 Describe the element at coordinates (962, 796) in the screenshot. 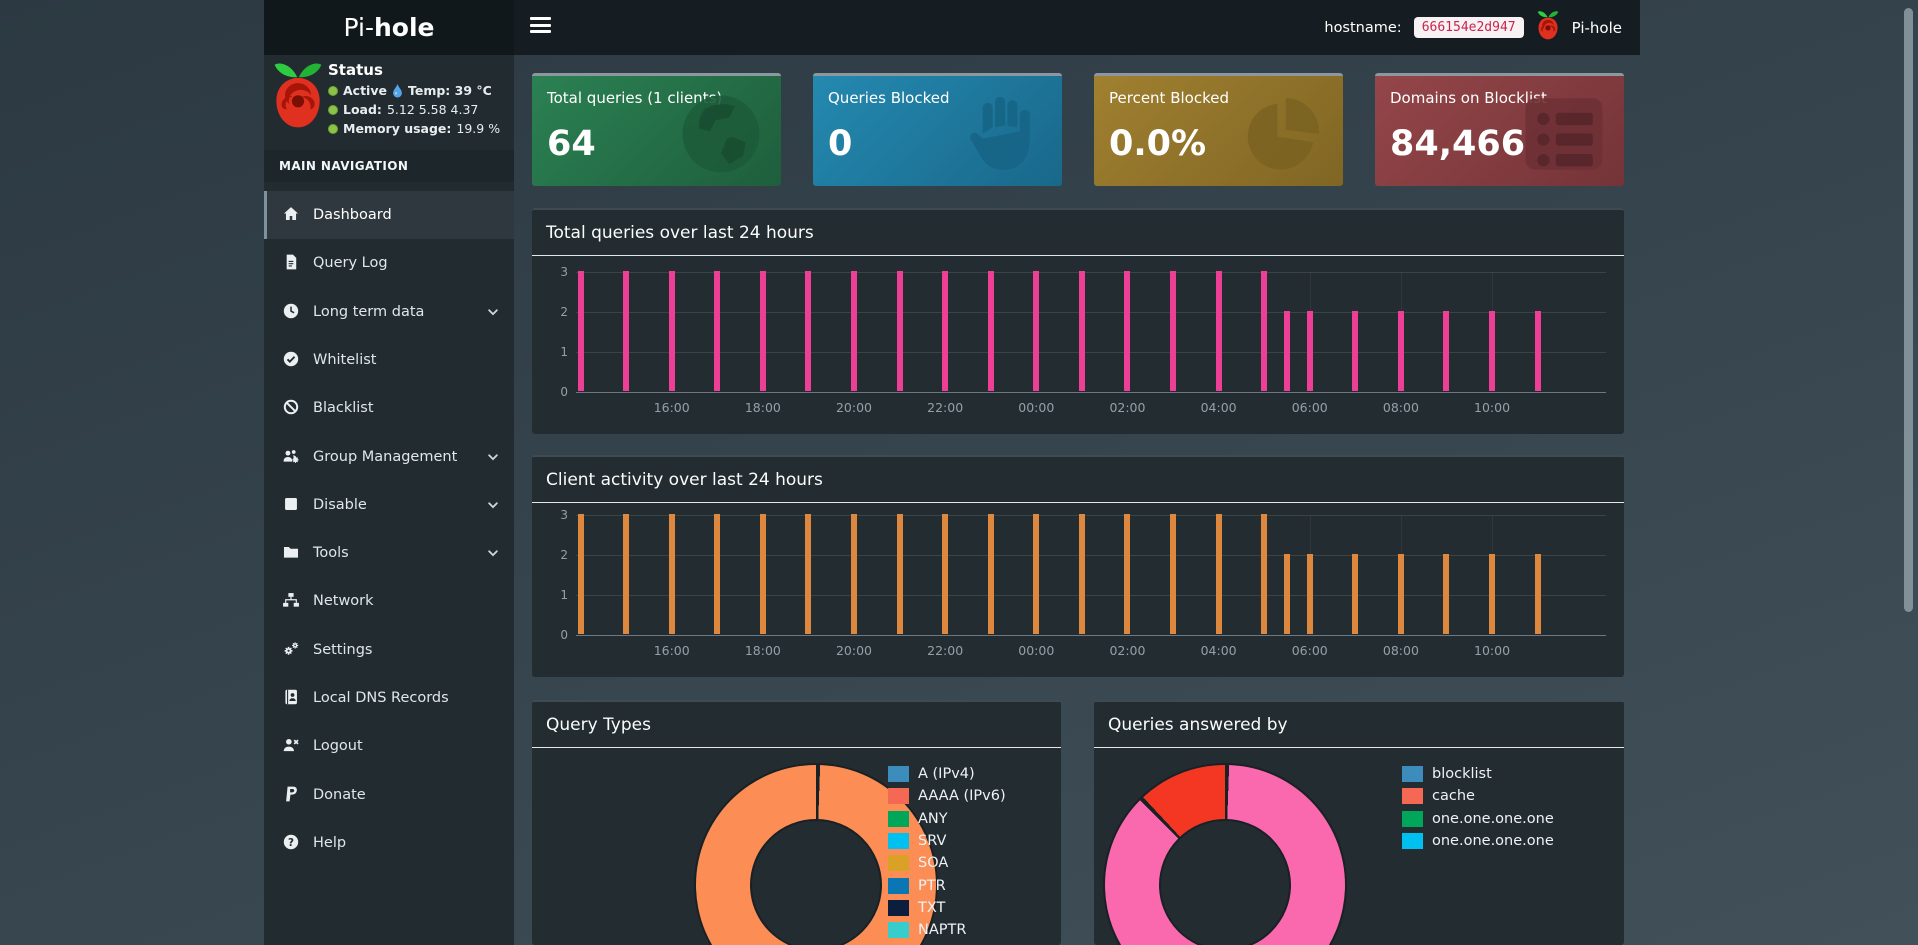

I see `legend-label: AAAA (IPv6)` at that location.